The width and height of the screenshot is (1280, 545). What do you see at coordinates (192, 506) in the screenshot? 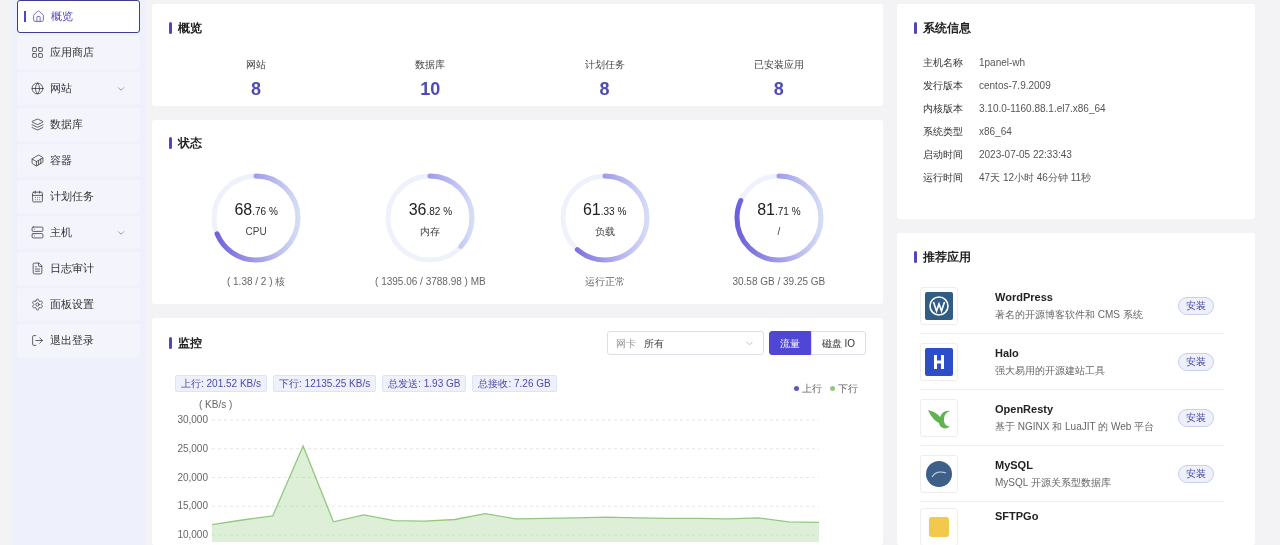
I see `y-tick-label: 15,000` at bounding box center [192, 506].